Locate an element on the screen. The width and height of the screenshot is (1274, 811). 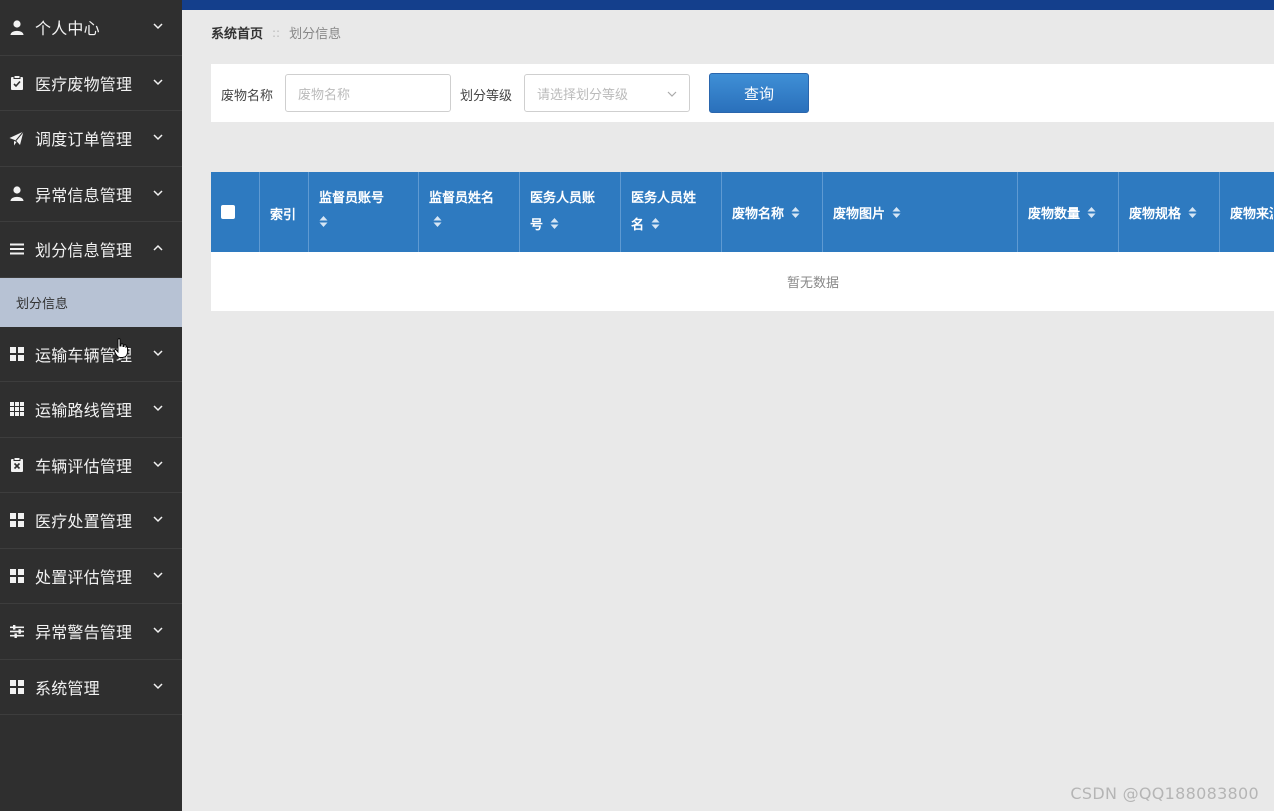
column-header-label: 名 is located at coordinates (638, 225).